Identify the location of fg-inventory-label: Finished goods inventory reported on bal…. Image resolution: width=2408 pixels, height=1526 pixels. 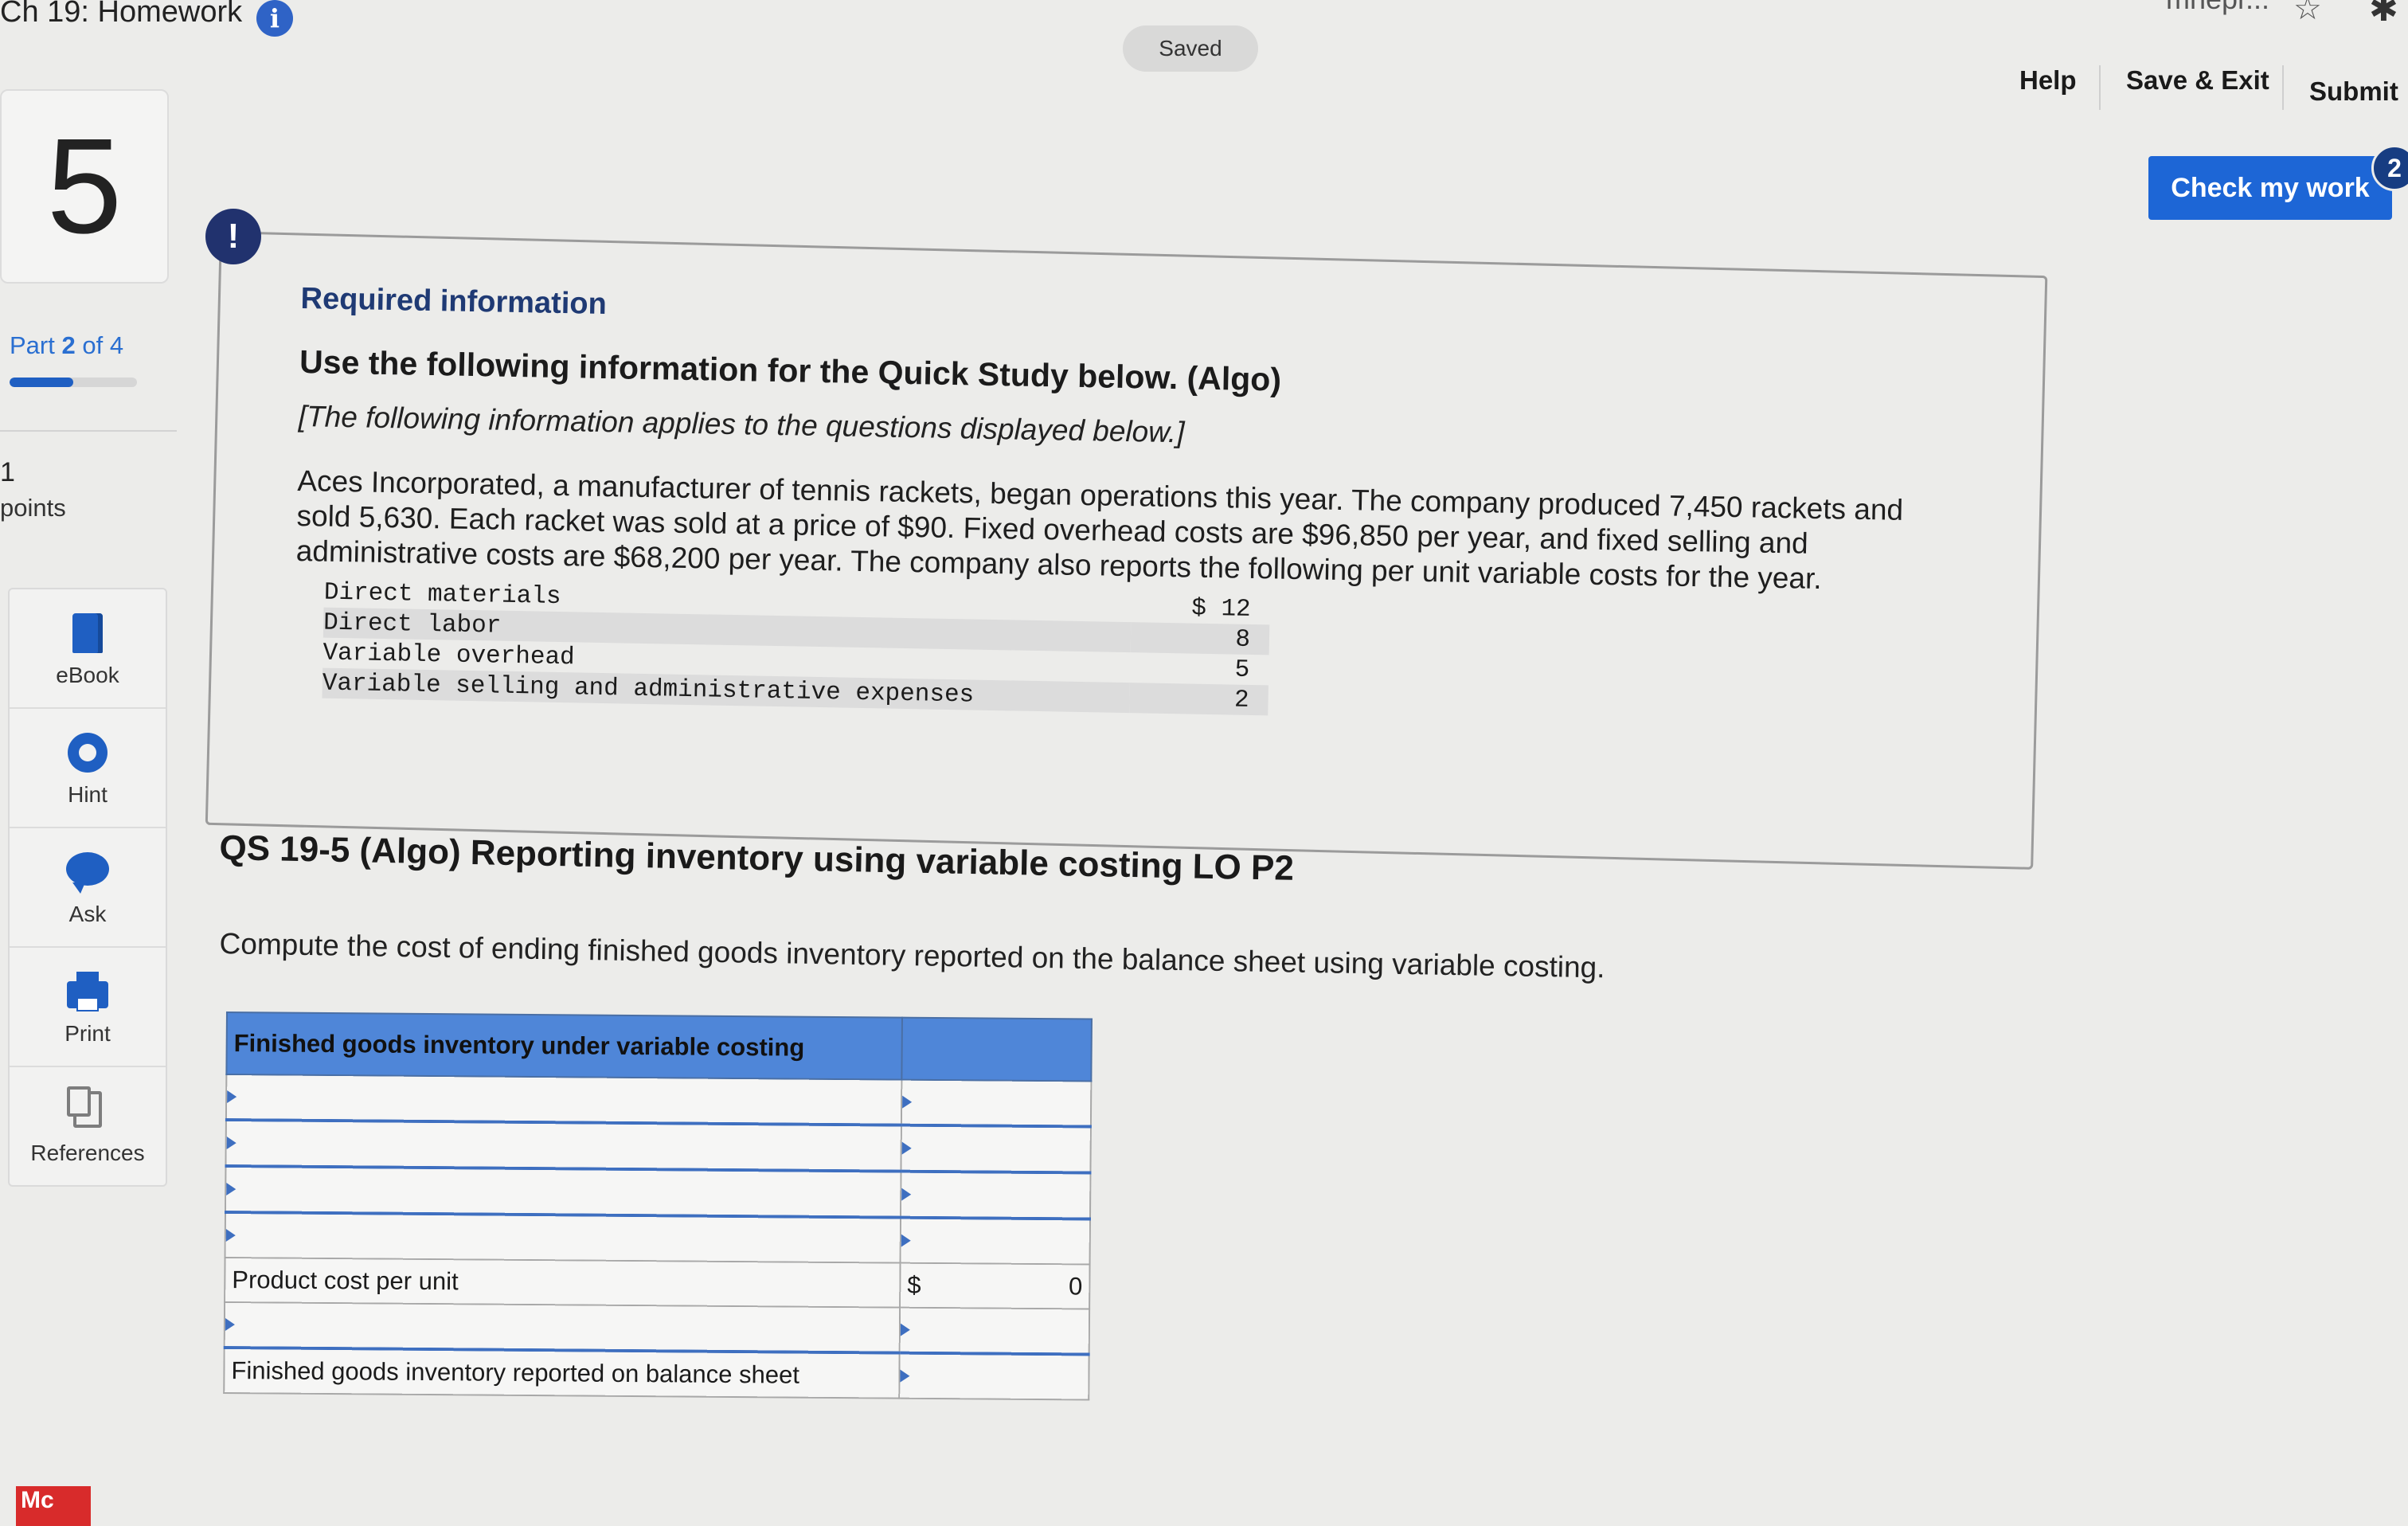
(562, 1373).